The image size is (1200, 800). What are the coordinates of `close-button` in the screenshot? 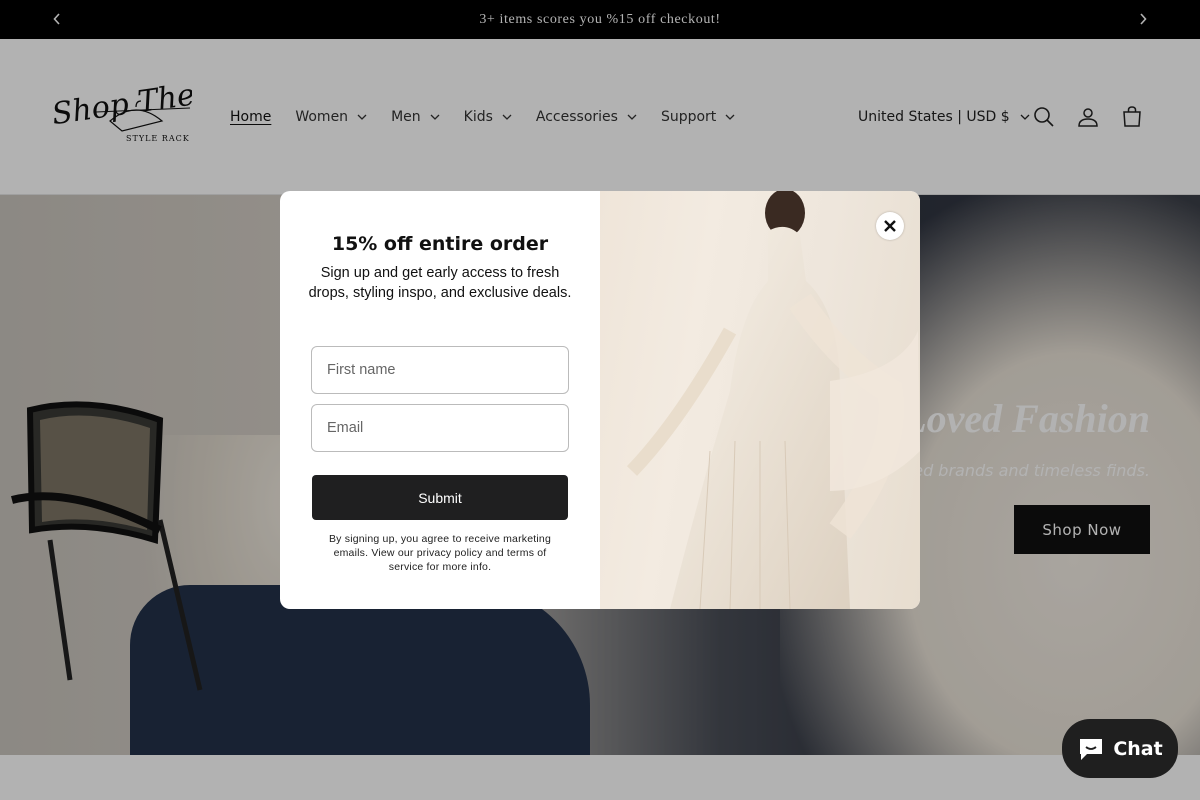 It's located at (890, 226).